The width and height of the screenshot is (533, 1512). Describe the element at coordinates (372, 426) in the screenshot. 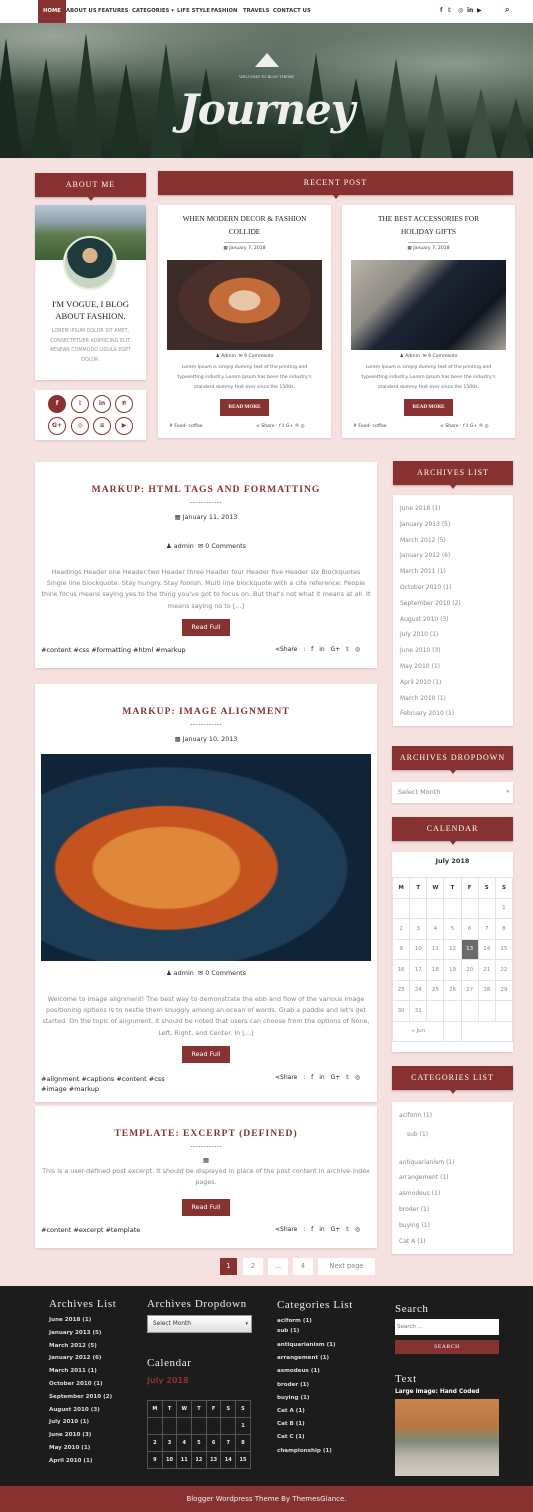

I see `post-tag: Food- coffee` at that location.